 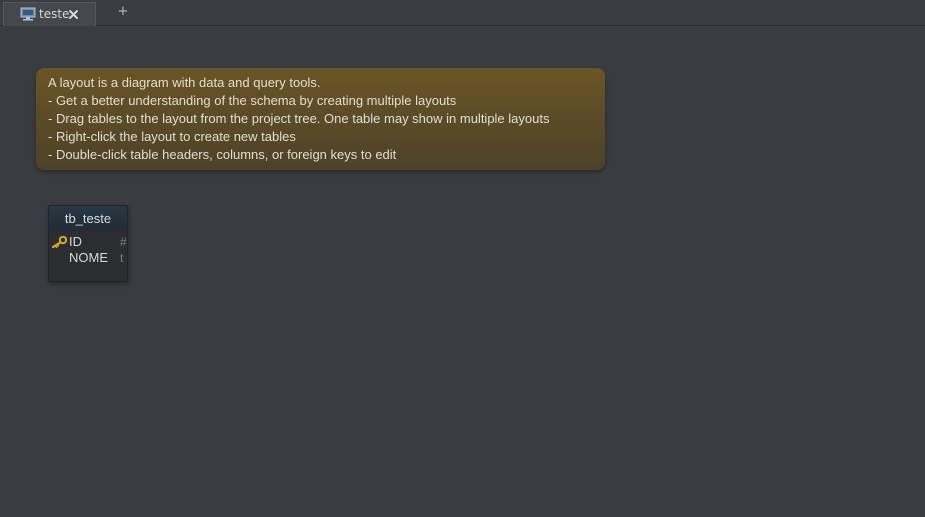 What do you see at coordinates (122, 258) in the screenshot?
I see `column-type-glyph: t` at bounding box center [122, 258].